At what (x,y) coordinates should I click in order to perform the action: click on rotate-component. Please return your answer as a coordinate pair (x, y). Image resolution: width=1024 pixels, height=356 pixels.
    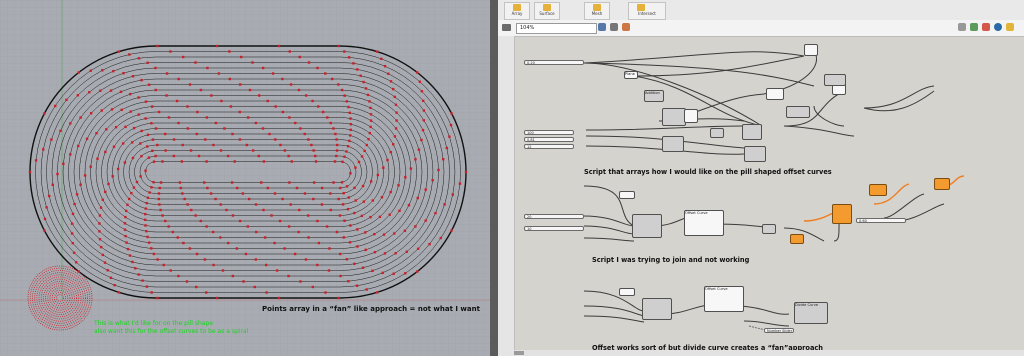
    Looking at the image, I should click on (755, 154).